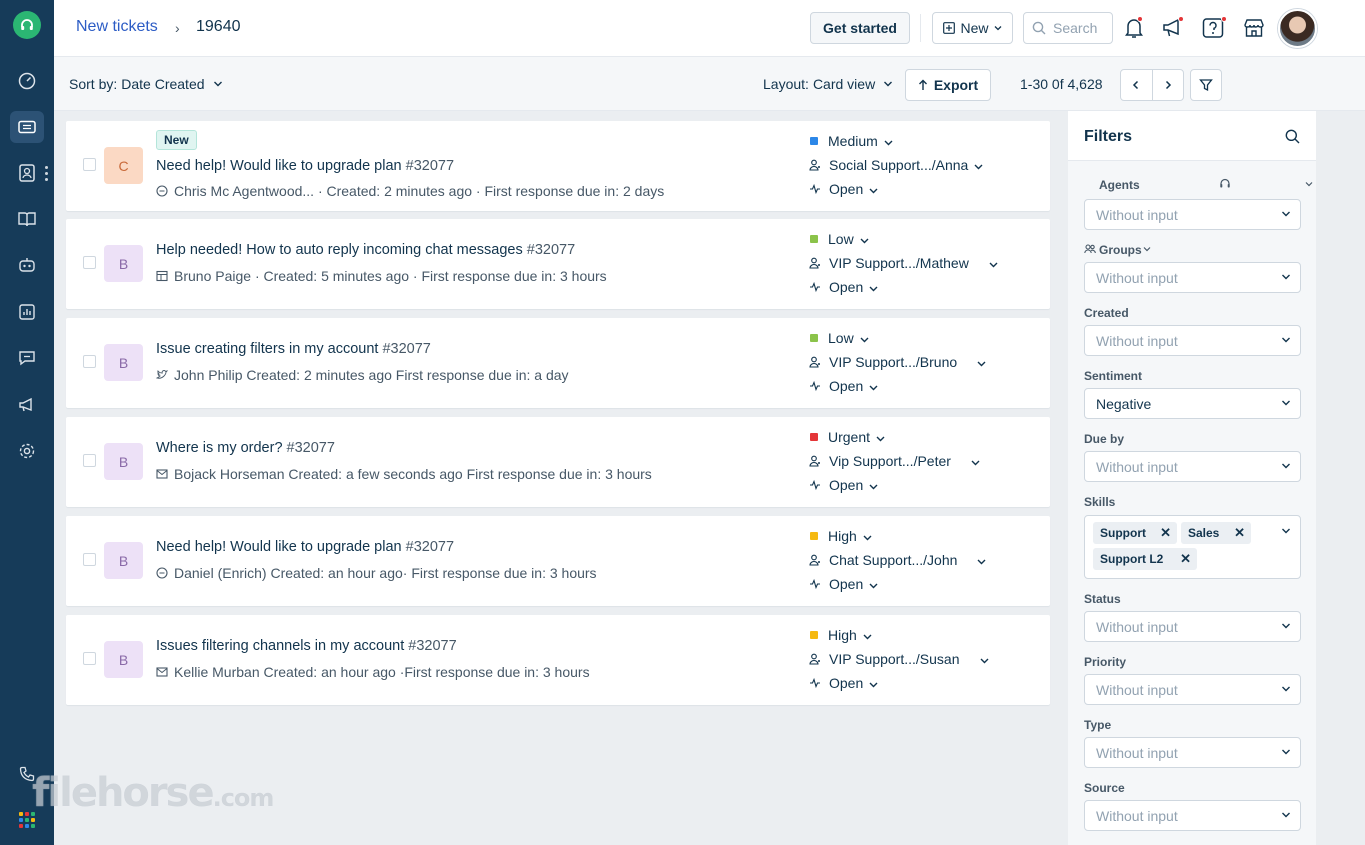  What do you see at coordinates (280, 646) in the screenshot?
I see `ticket-subject: Issues filtering channels in my account` at bounding box center [280, 646].